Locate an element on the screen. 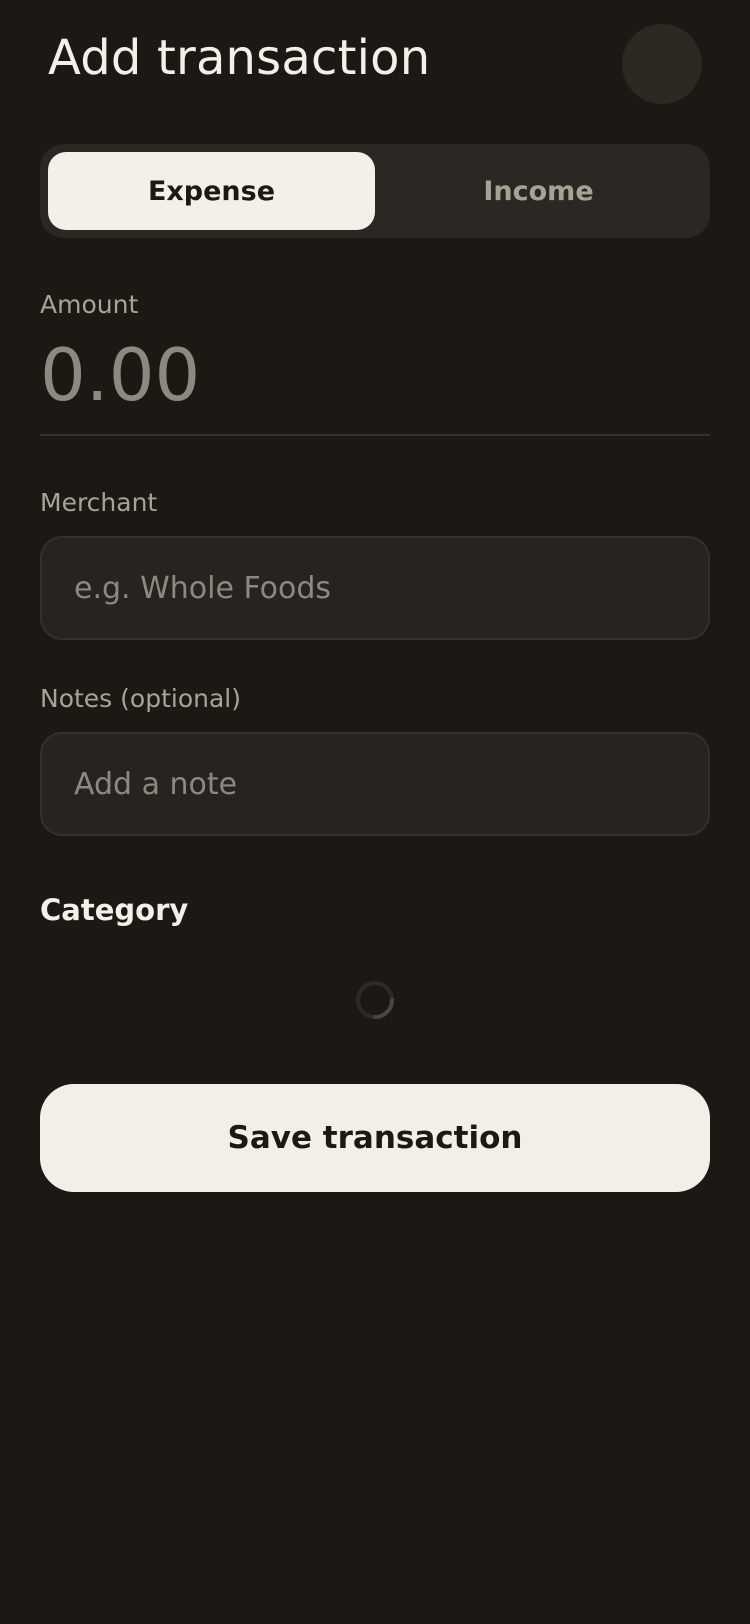  category-heading: Category is located at coordinates (114, 910).